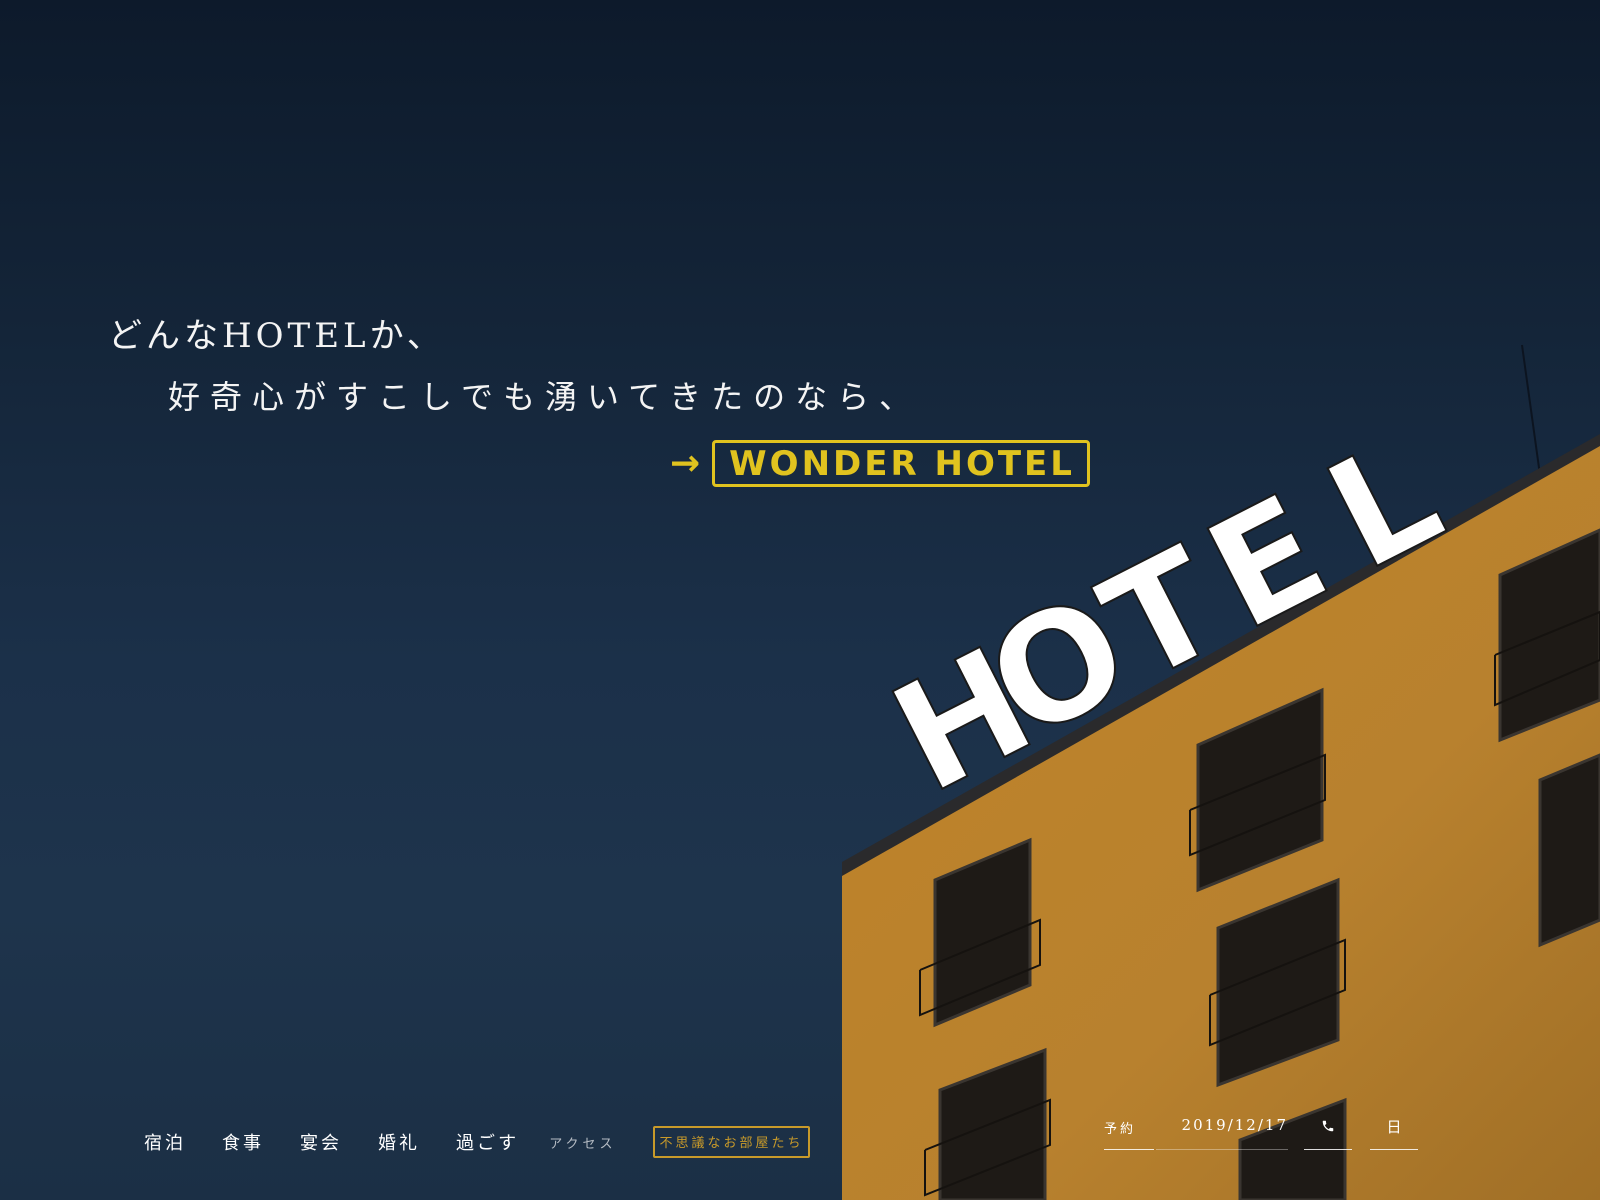  Describe the element at coordinates (582, 1142) in the screenshot. I see `nav-item-access: アクセス` at that location.